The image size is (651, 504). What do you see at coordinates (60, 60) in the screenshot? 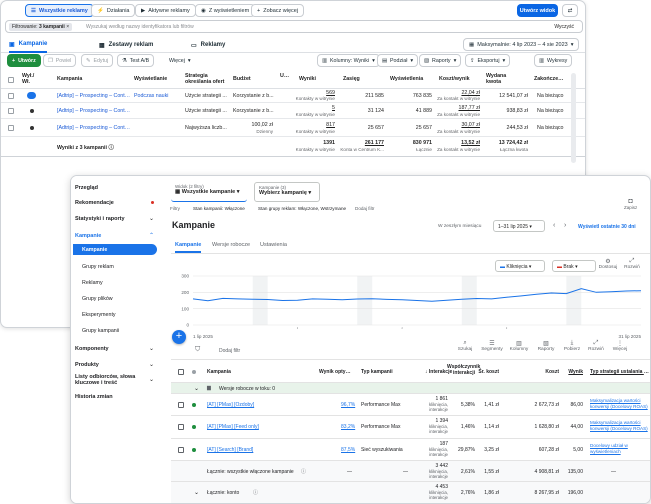
I see `duplicate-button: ❐ Powiel` at bounding box center [60, 60].